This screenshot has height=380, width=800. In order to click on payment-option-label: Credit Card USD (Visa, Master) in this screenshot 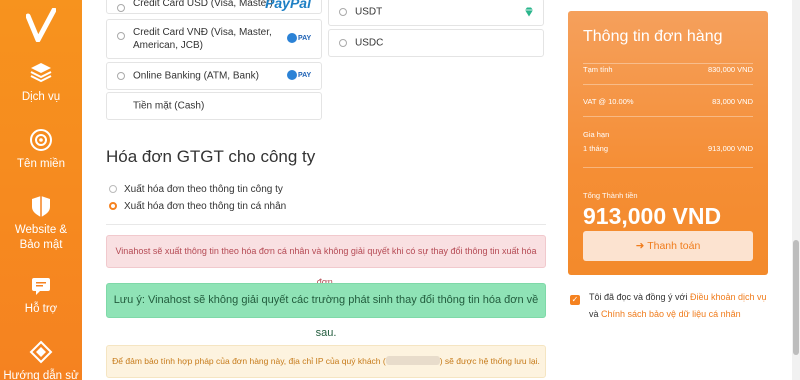, I will do `click(203, 4)`.